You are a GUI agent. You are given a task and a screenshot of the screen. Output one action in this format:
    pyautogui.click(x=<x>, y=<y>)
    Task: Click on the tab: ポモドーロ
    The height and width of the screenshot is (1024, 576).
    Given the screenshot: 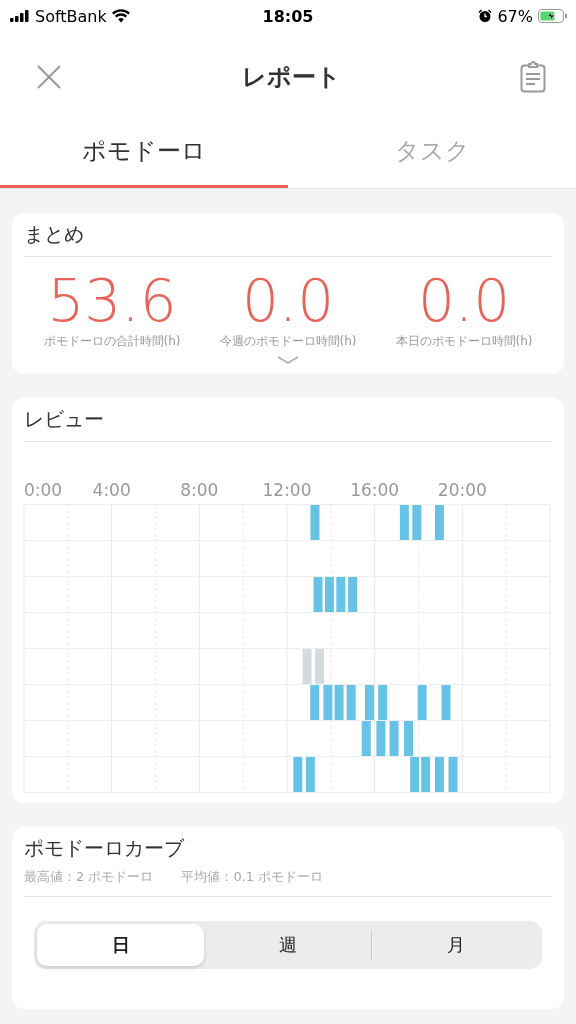 What is the action you would take?
    pyautogui.click(x=144, y=155)
    